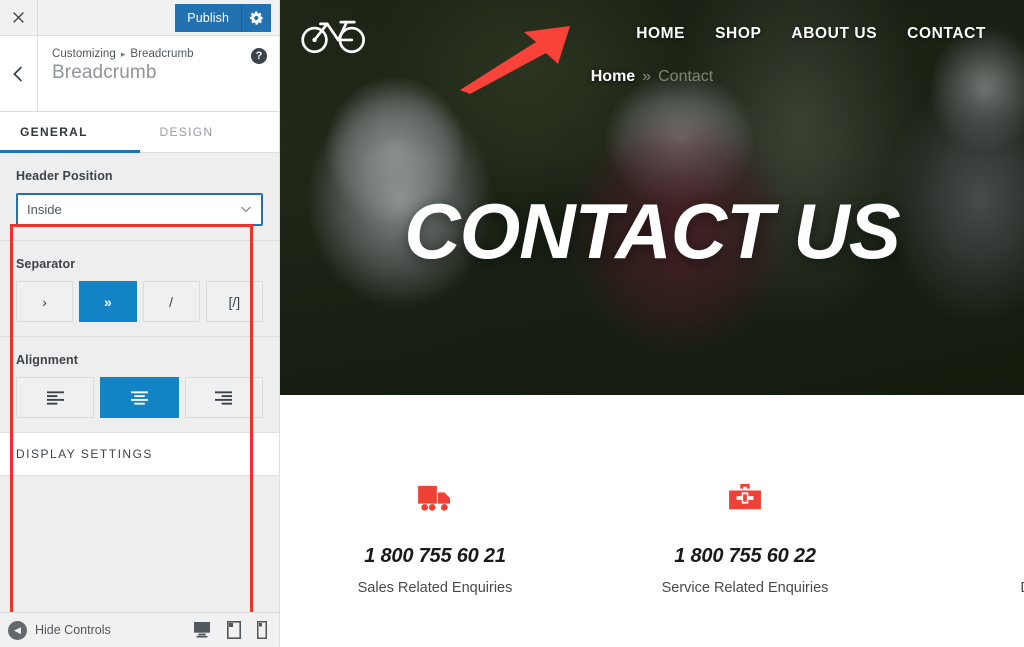  Describe the element at coordinates (738, 34) in the screenshot. I see `nav-link-shop: SHOP` at that location.